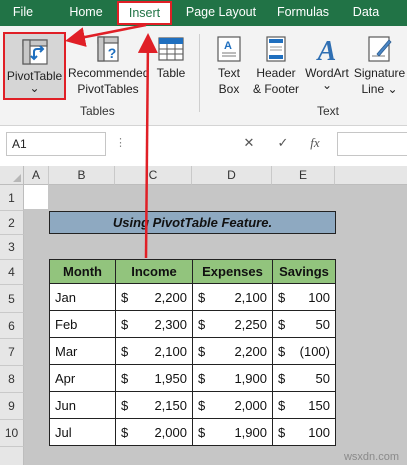  I want to click on recommended-pivottables-icon: ?, so click(108, 49).